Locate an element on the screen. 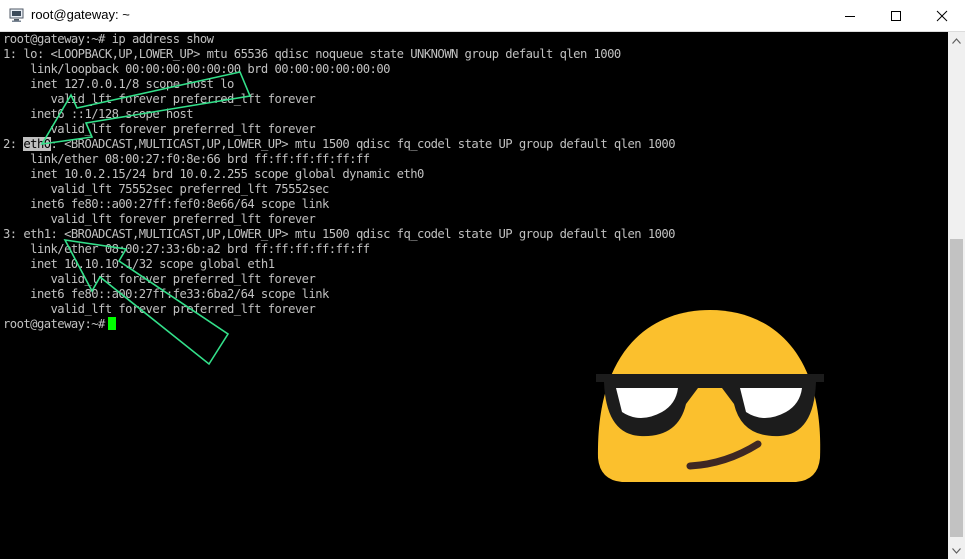  window-title: root@gateway: ~ is located at coordinates (80, 14).